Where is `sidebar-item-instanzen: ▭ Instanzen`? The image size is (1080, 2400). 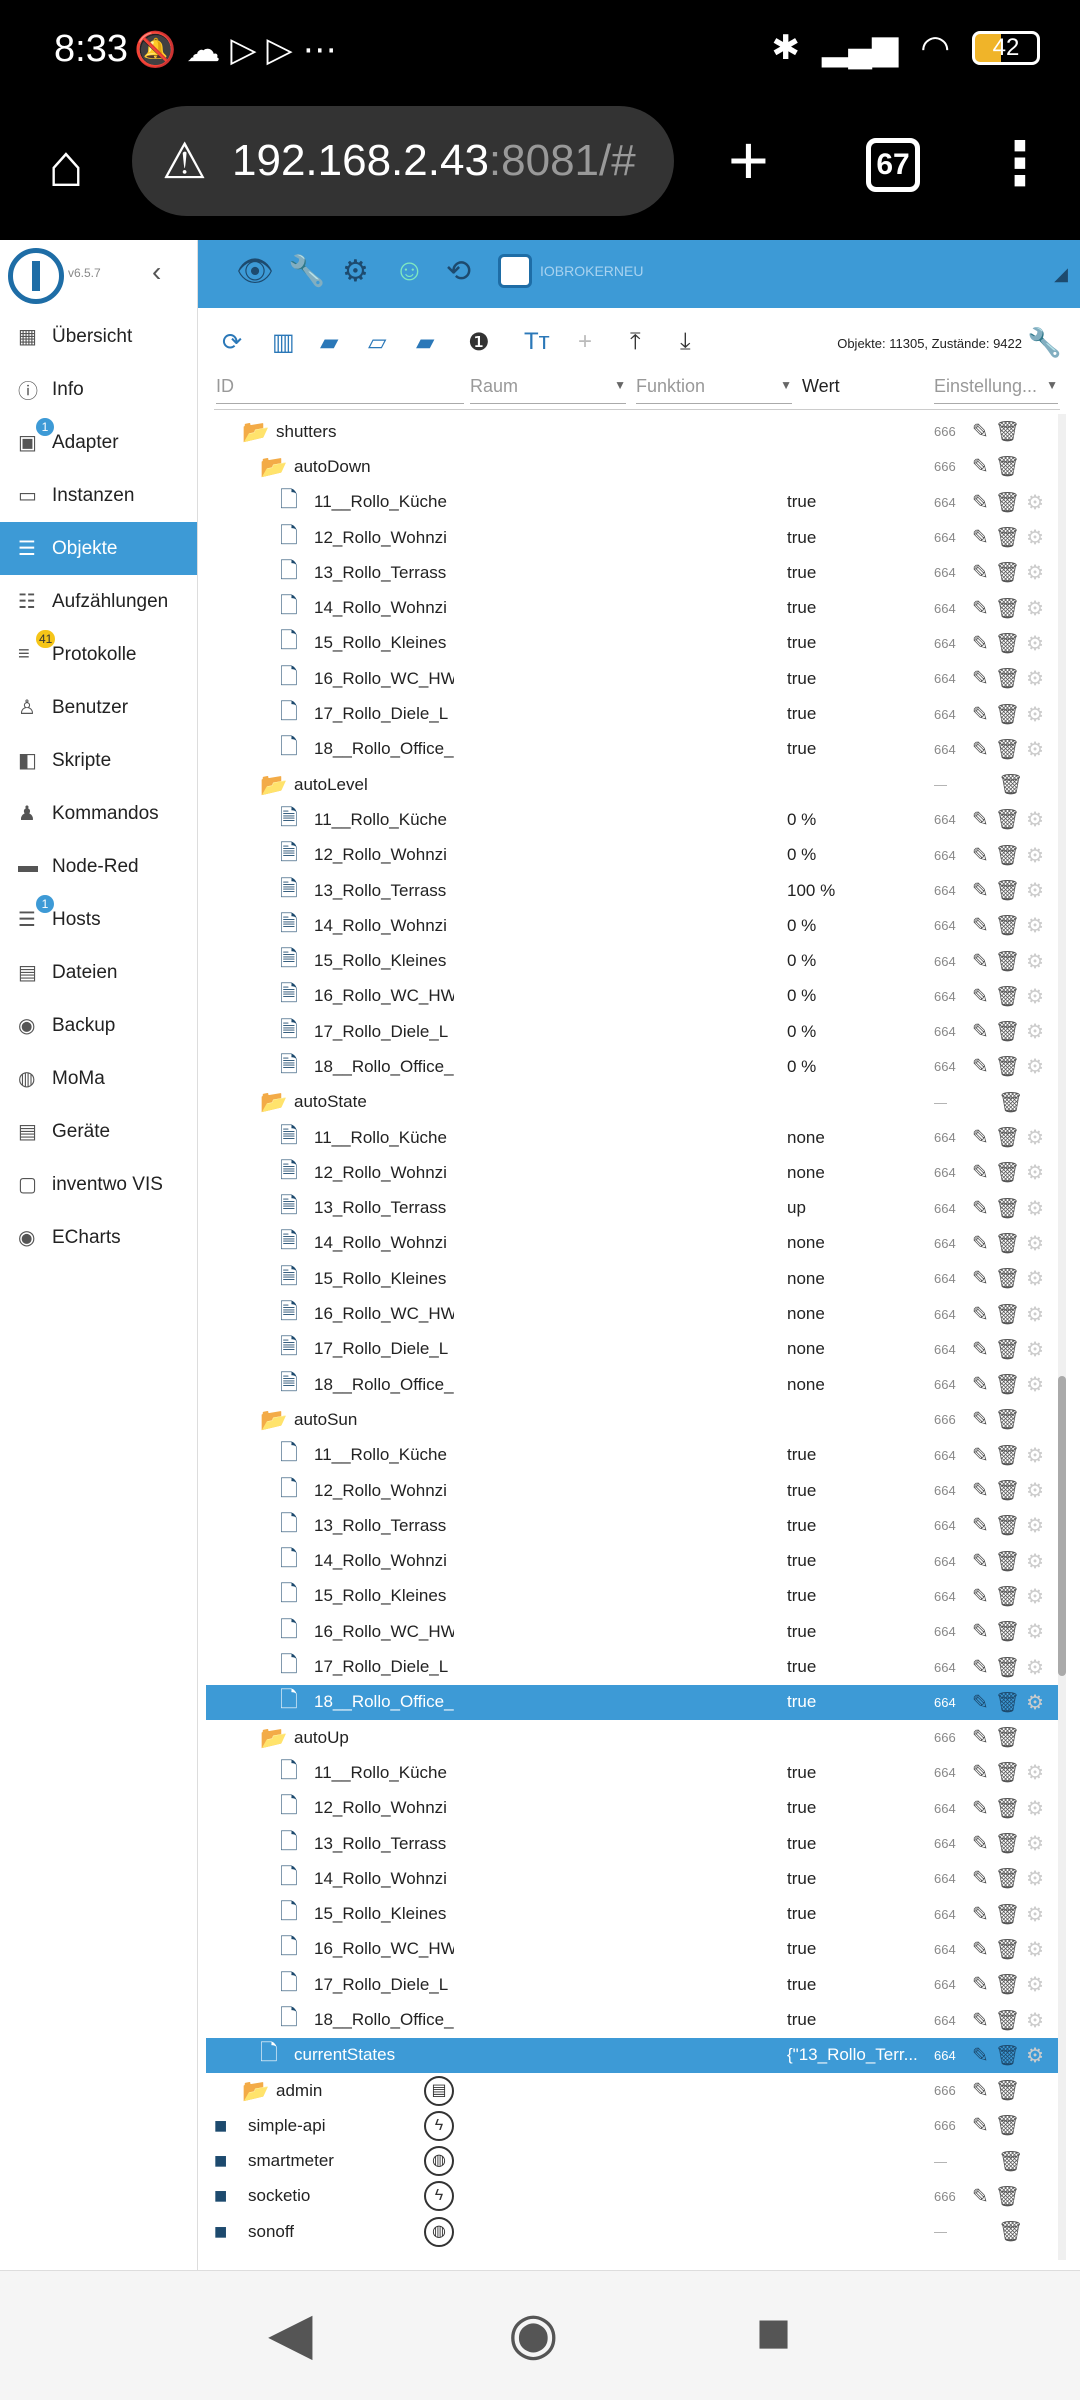
sidebar-item-instanzen: ▭ Instanzen is located at coordinates (98, 495).